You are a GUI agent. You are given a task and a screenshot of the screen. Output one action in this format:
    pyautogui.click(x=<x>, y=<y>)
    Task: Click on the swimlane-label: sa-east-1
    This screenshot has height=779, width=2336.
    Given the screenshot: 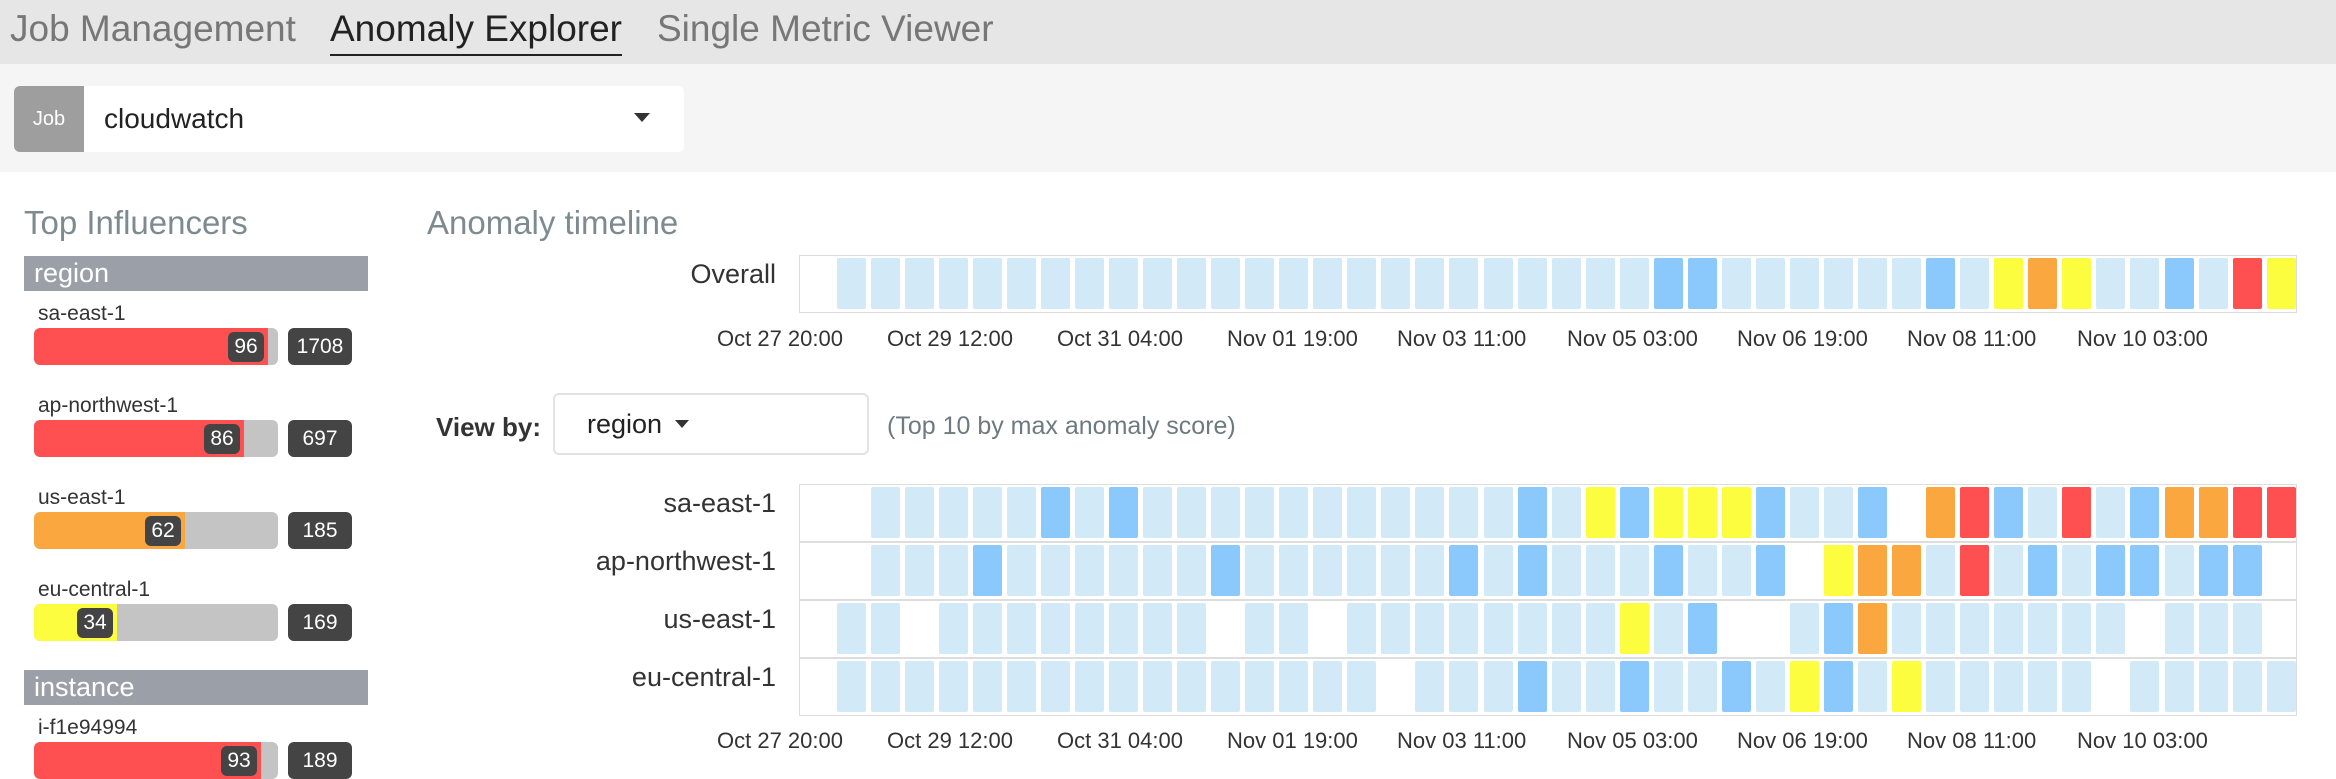 What is the action you would take?
    pyautogui.click(x=598, y=503)
    